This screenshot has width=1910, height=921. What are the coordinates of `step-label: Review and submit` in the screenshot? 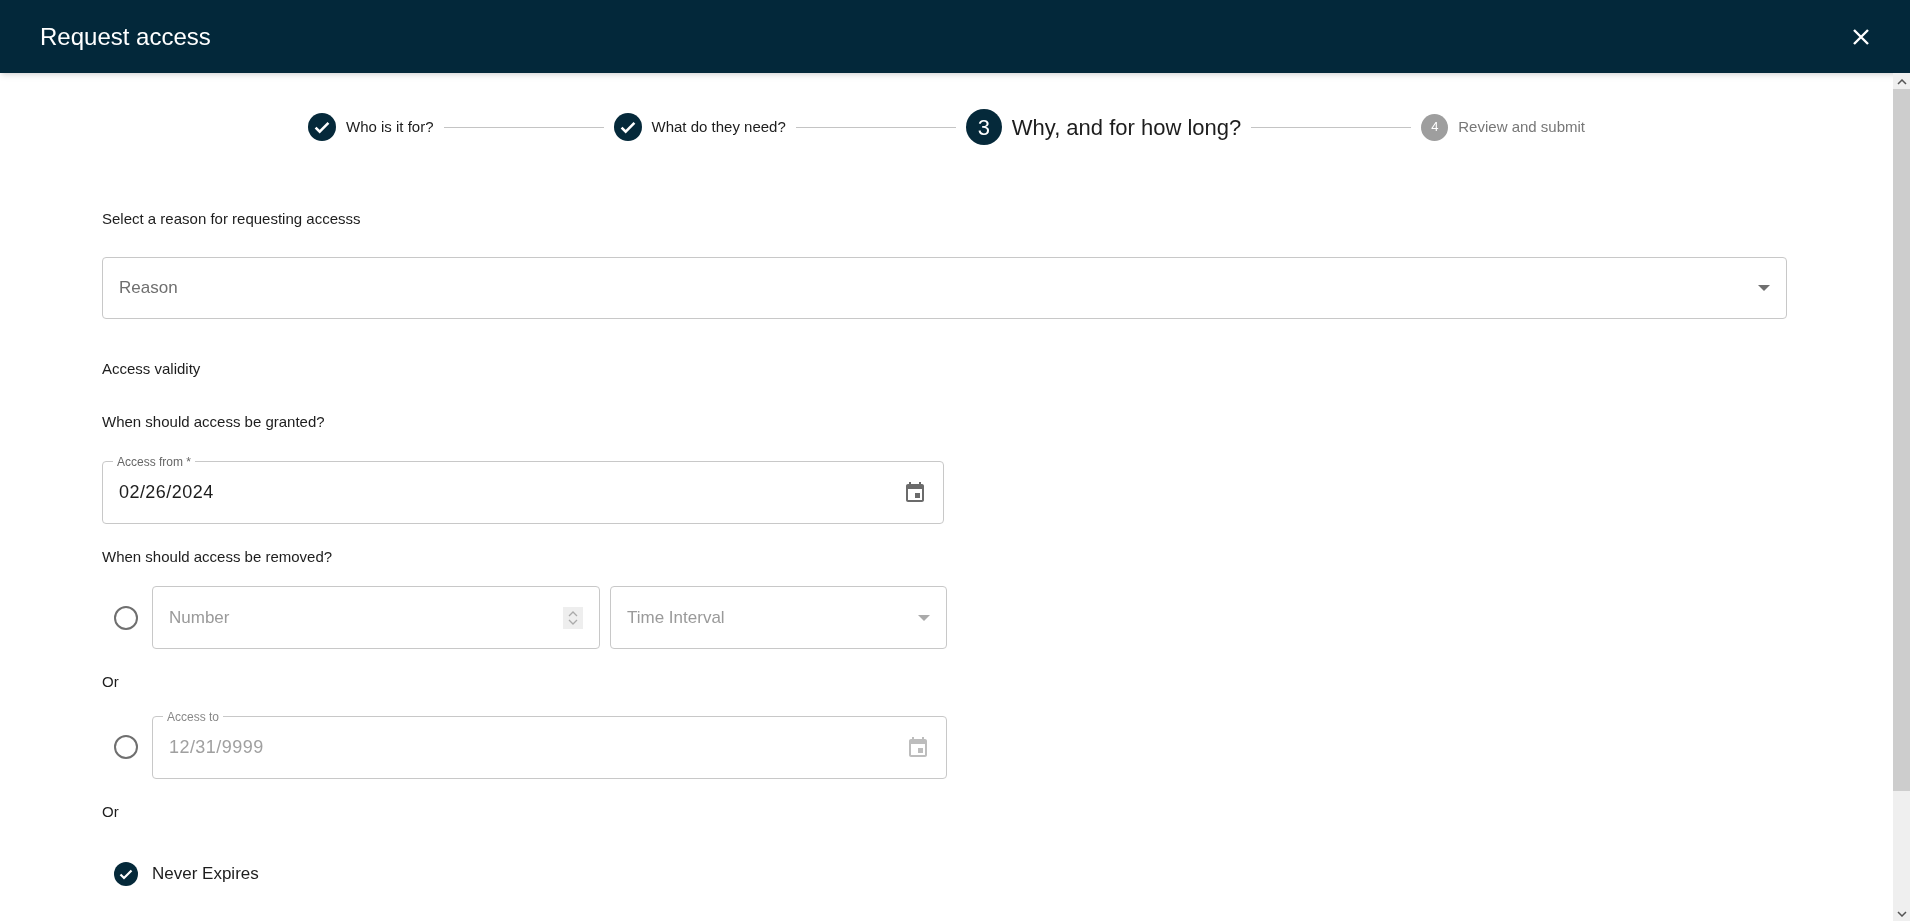 It's located at (1521, 127).